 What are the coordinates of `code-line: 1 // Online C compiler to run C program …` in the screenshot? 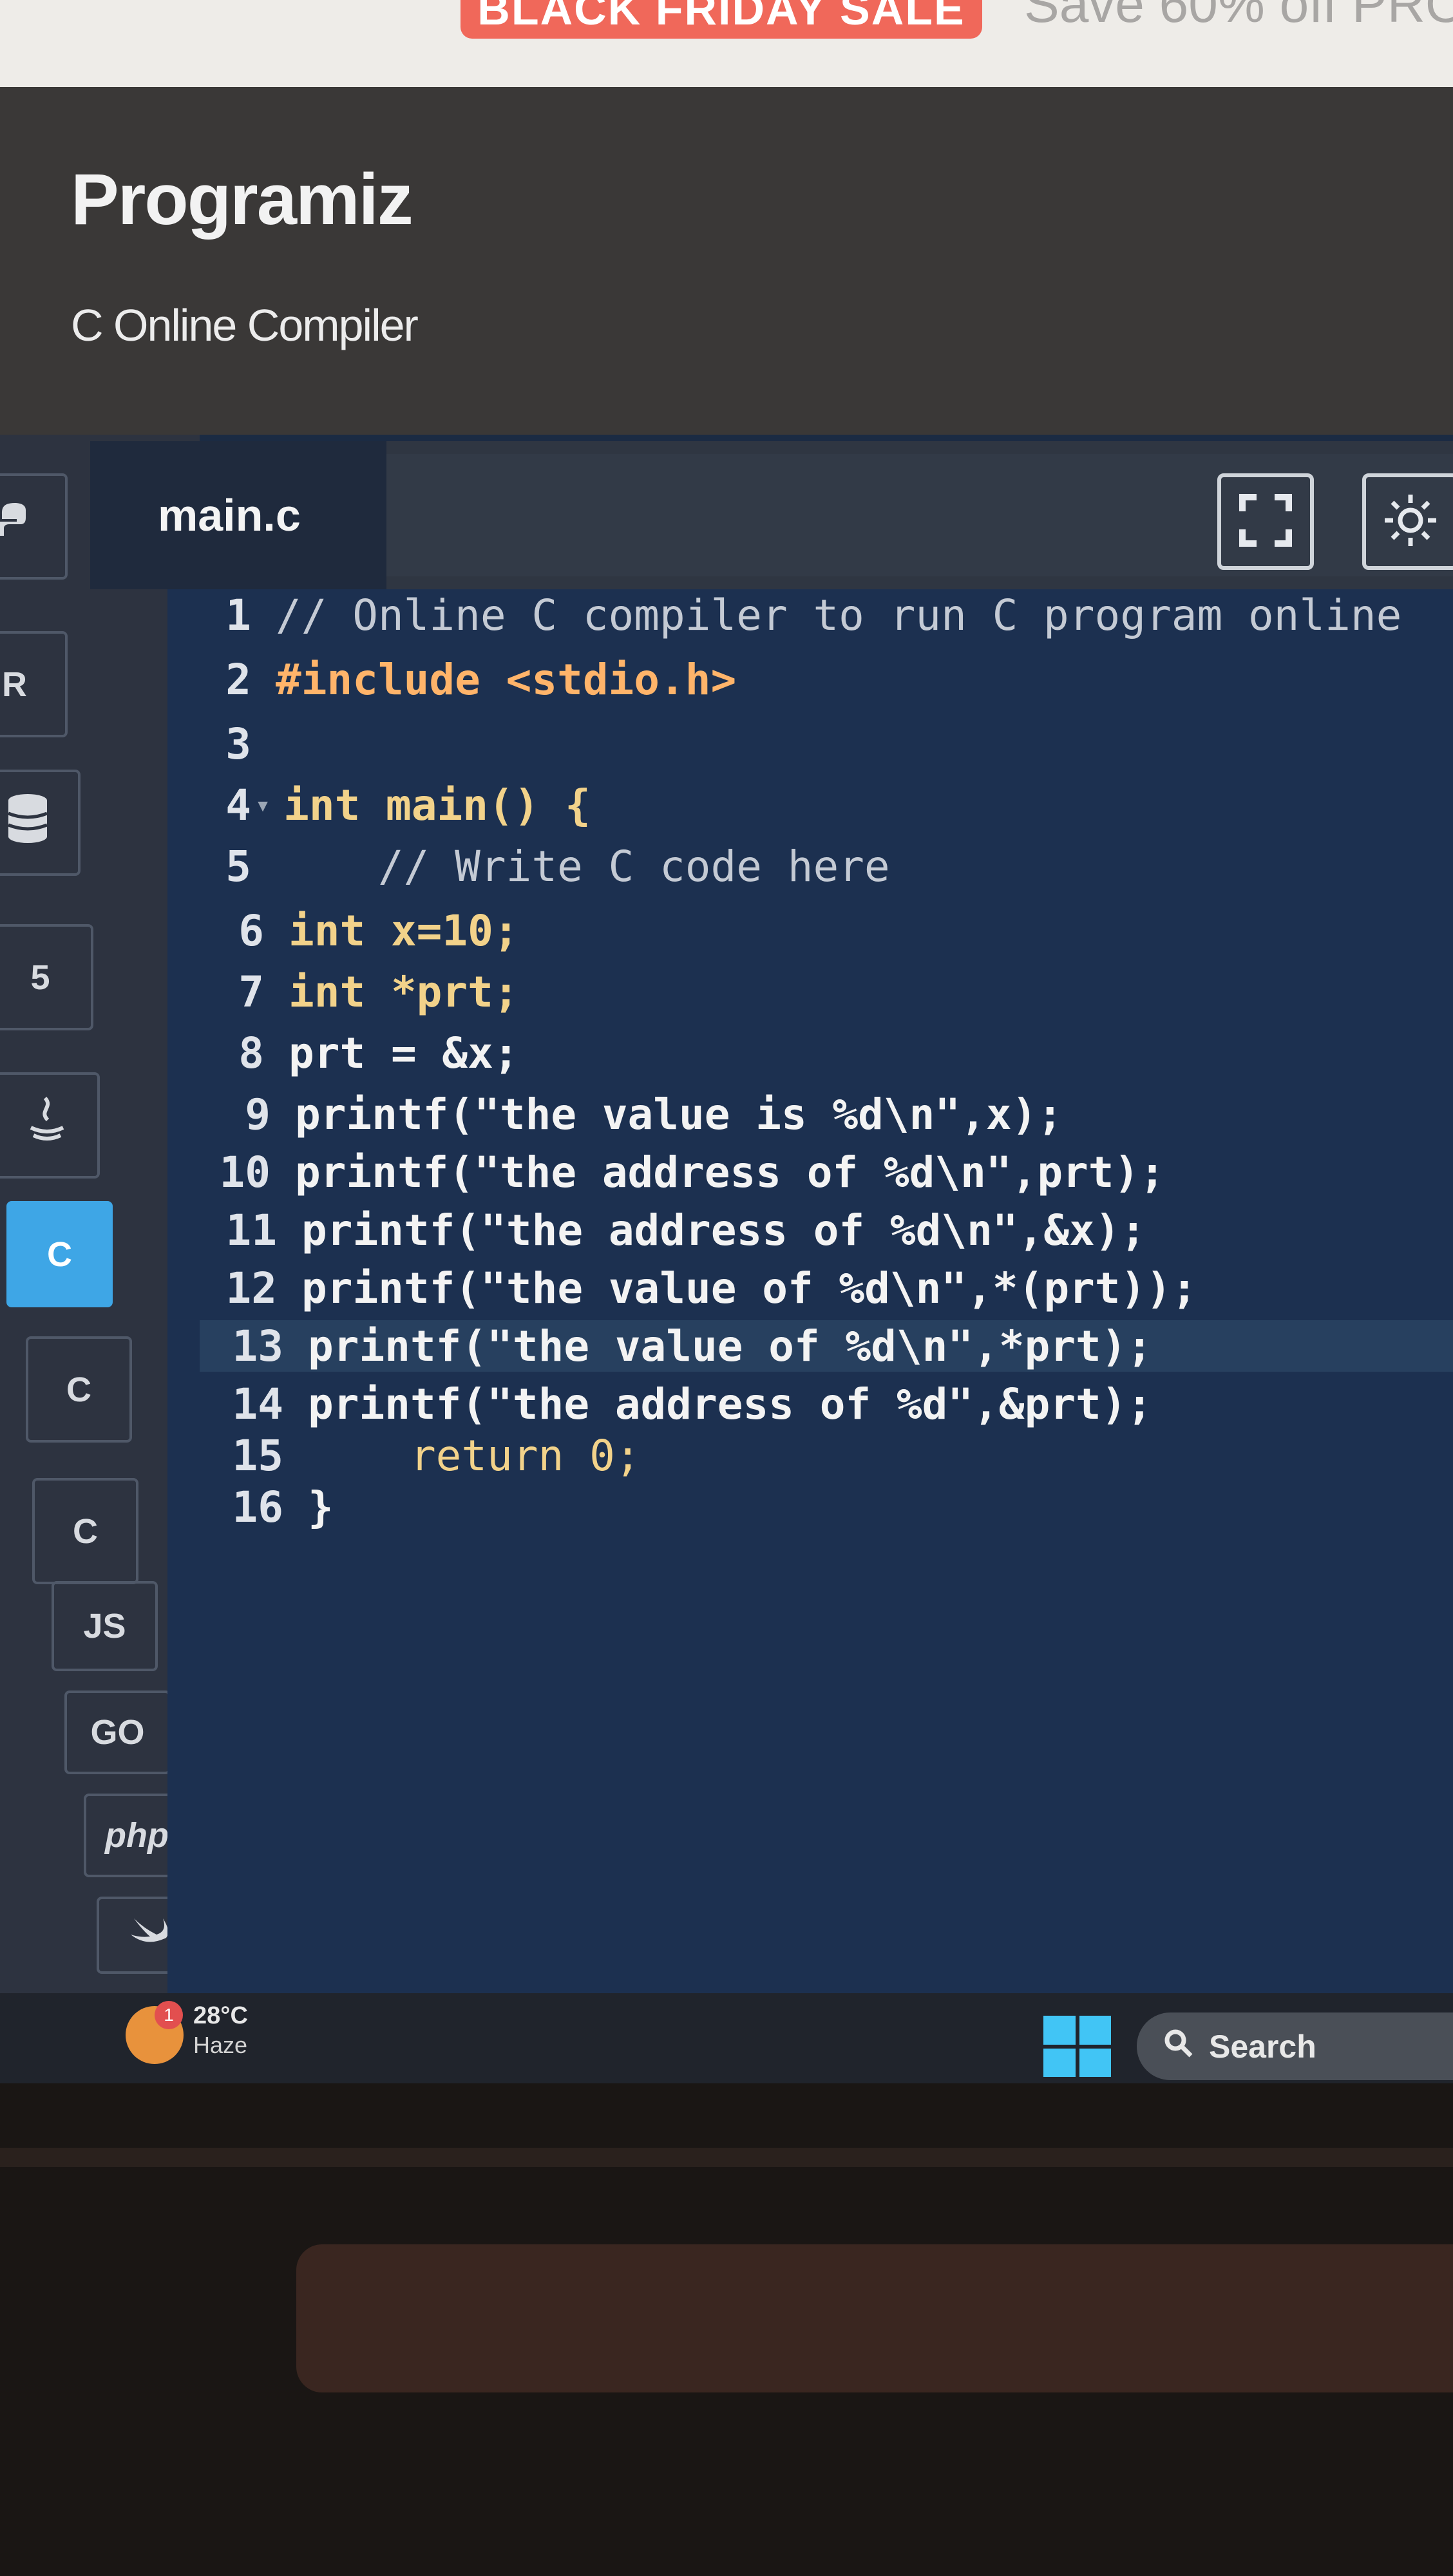 It's located at (810, 615).